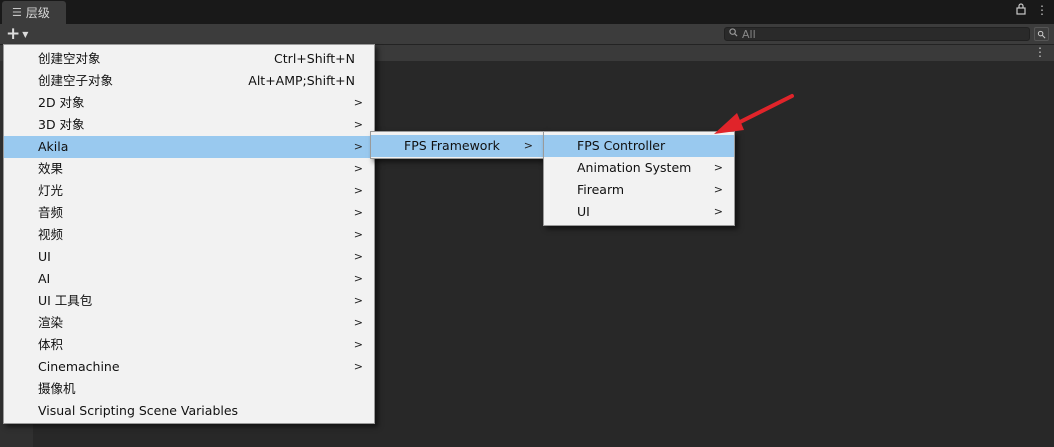 This screenshot has width=1054, height=447. I want to click on menu-item-体积: 体积 >, so click(189, 345).